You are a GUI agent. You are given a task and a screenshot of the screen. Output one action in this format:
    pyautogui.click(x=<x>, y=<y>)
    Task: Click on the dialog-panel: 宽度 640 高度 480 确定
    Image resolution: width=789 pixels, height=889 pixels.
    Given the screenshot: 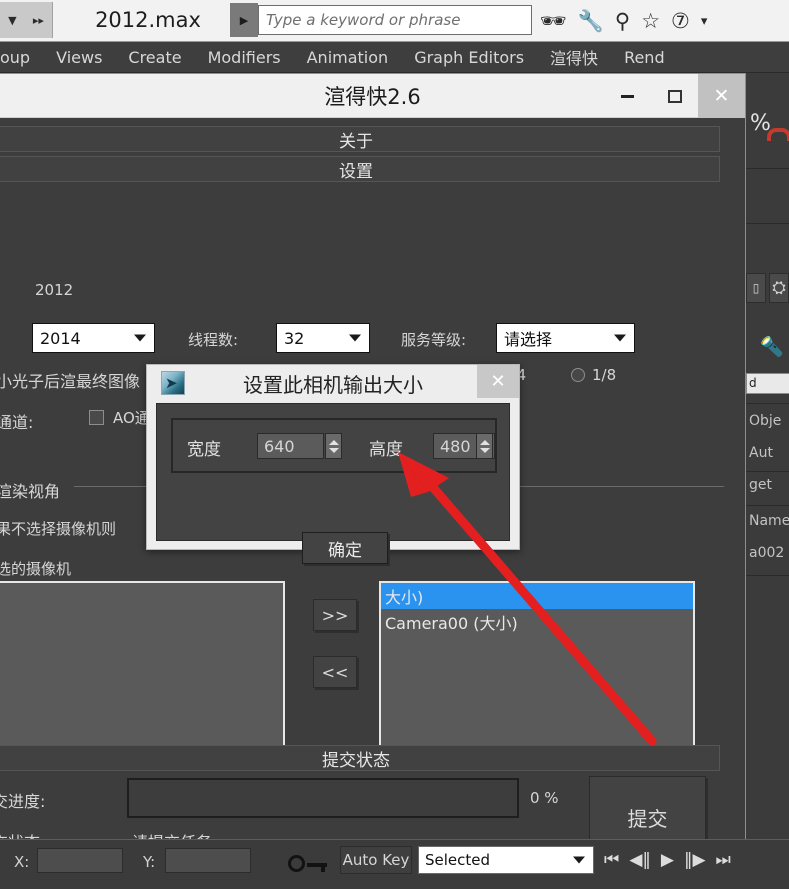 What is the action you would take?
    pyautogui.click(x=333, y=483)
    